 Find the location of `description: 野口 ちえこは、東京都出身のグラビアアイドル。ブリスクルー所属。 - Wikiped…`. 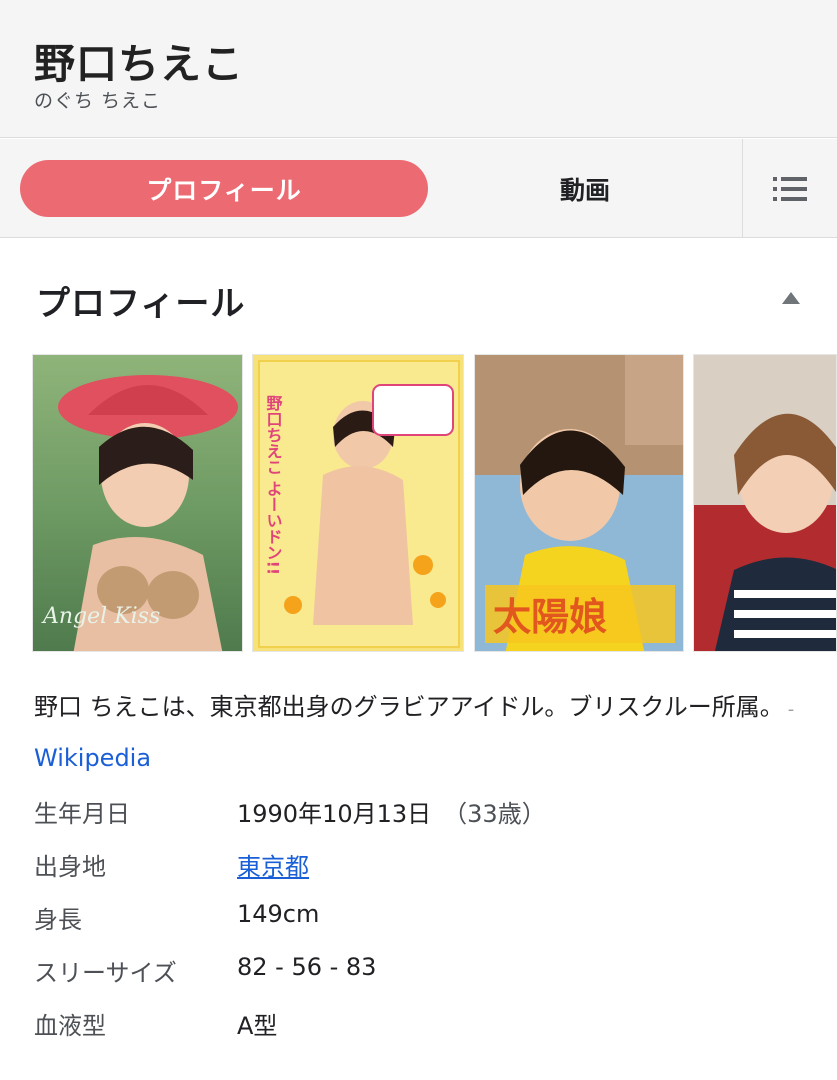

description: 野口 ちえこは、東京都出身のグラビアアイドル。ブリスクルー所属。 - Wikiped… is located at coordinates (419, 732).